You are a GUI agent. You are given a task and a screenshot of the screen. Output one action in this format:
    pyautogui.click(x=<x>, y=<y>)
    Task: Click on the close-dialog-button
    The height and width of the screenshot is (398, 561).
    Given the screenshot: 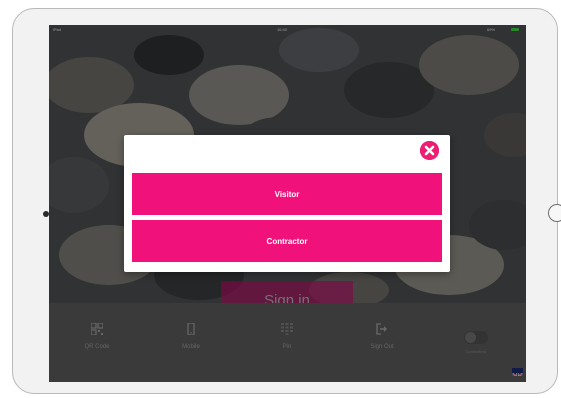 What is the action you would take?
    pyautogui.click(x=429, y=150)
    